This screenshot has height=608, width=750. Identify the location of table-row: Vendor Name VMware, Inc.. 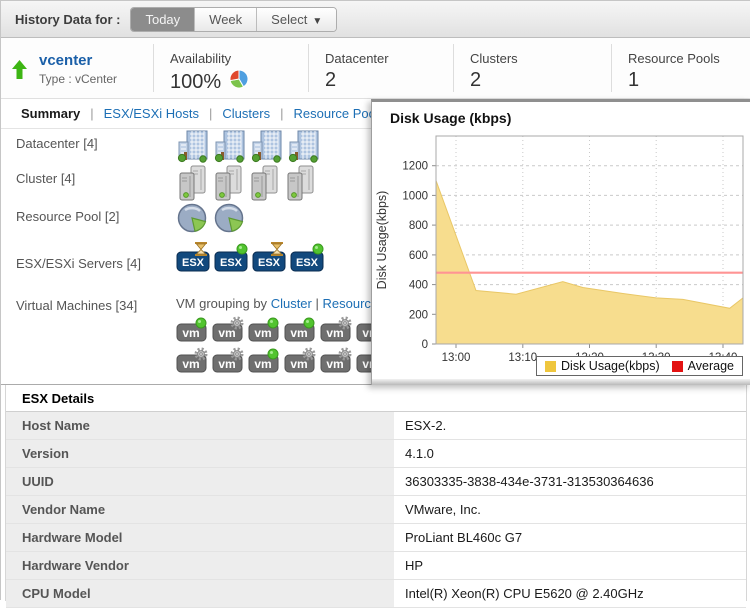
(376, 510).